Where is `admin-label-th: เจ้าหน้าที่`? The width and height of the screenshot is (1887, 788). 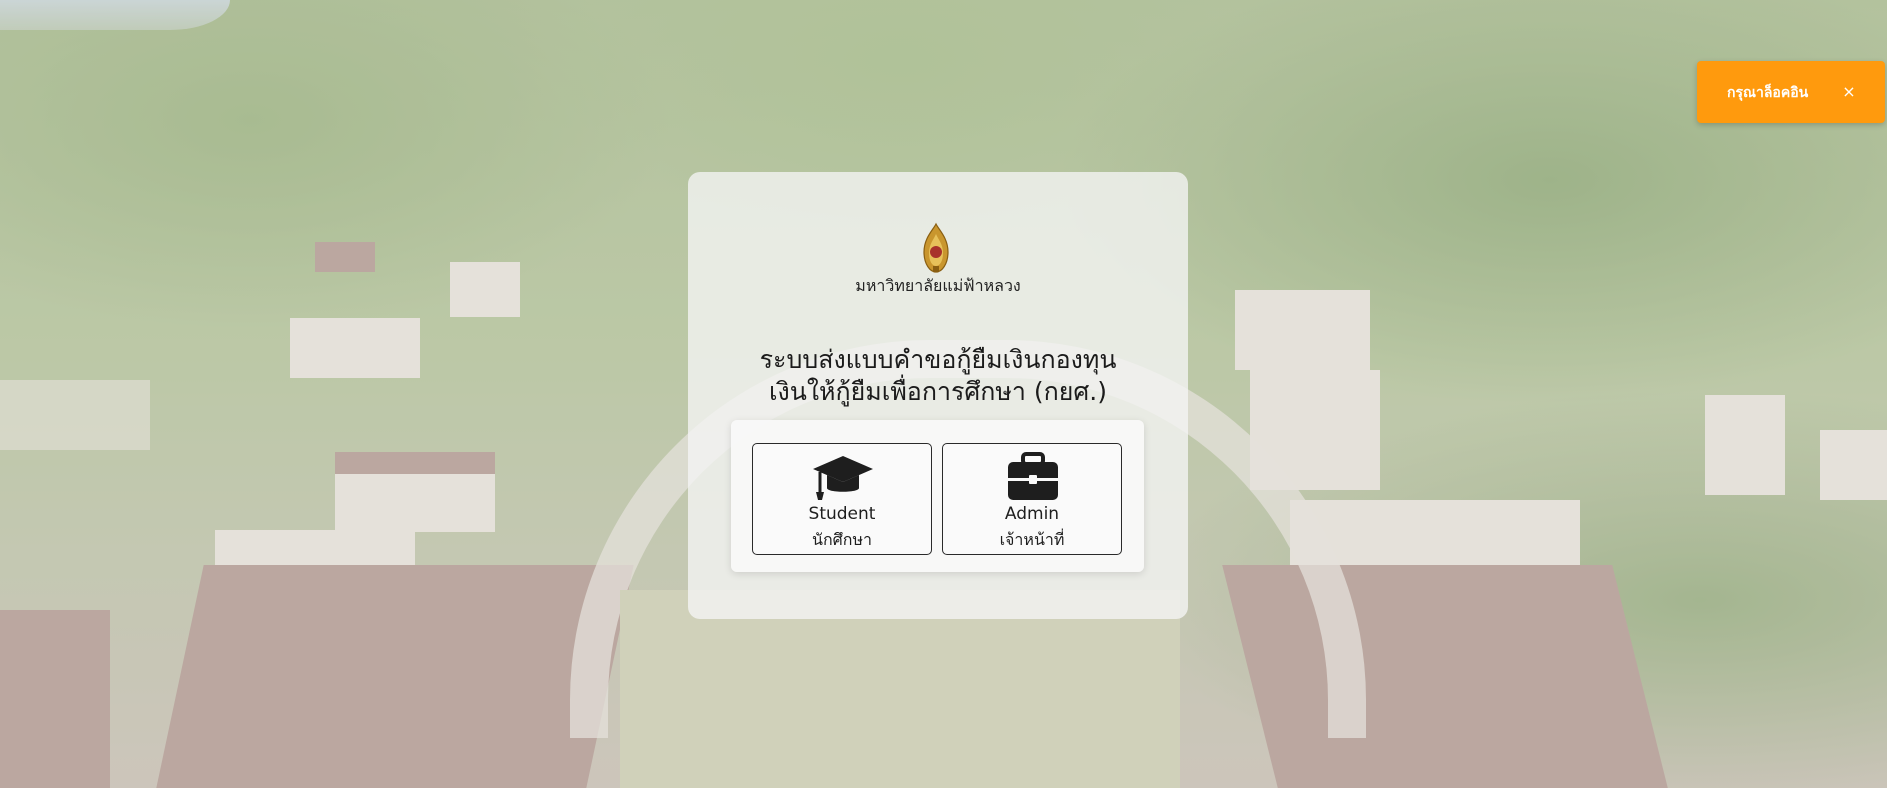
admin-label-th: เจ้าหน้าที่ is located at coordinates (1032, 539).